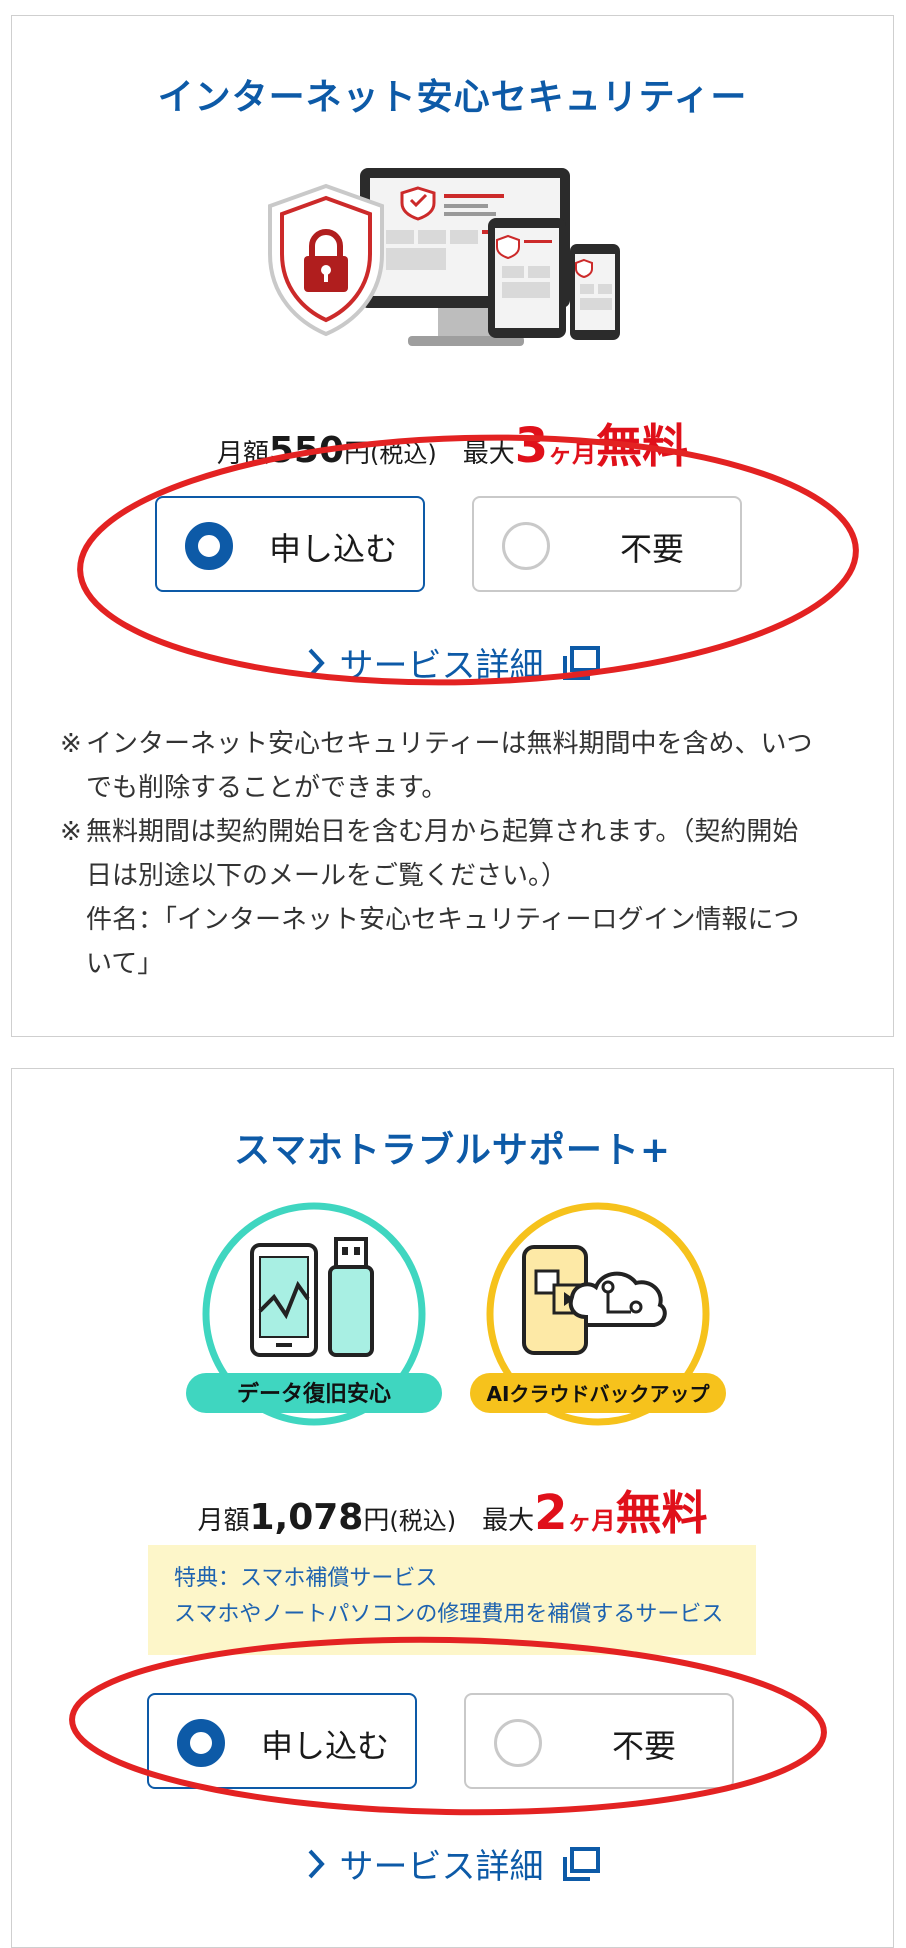 The height and width of the screenshot is (1948, 906). I want to click on note-line: 件名：「インターネット安心セキュリティーログイン情報につ, so click(443, 920).